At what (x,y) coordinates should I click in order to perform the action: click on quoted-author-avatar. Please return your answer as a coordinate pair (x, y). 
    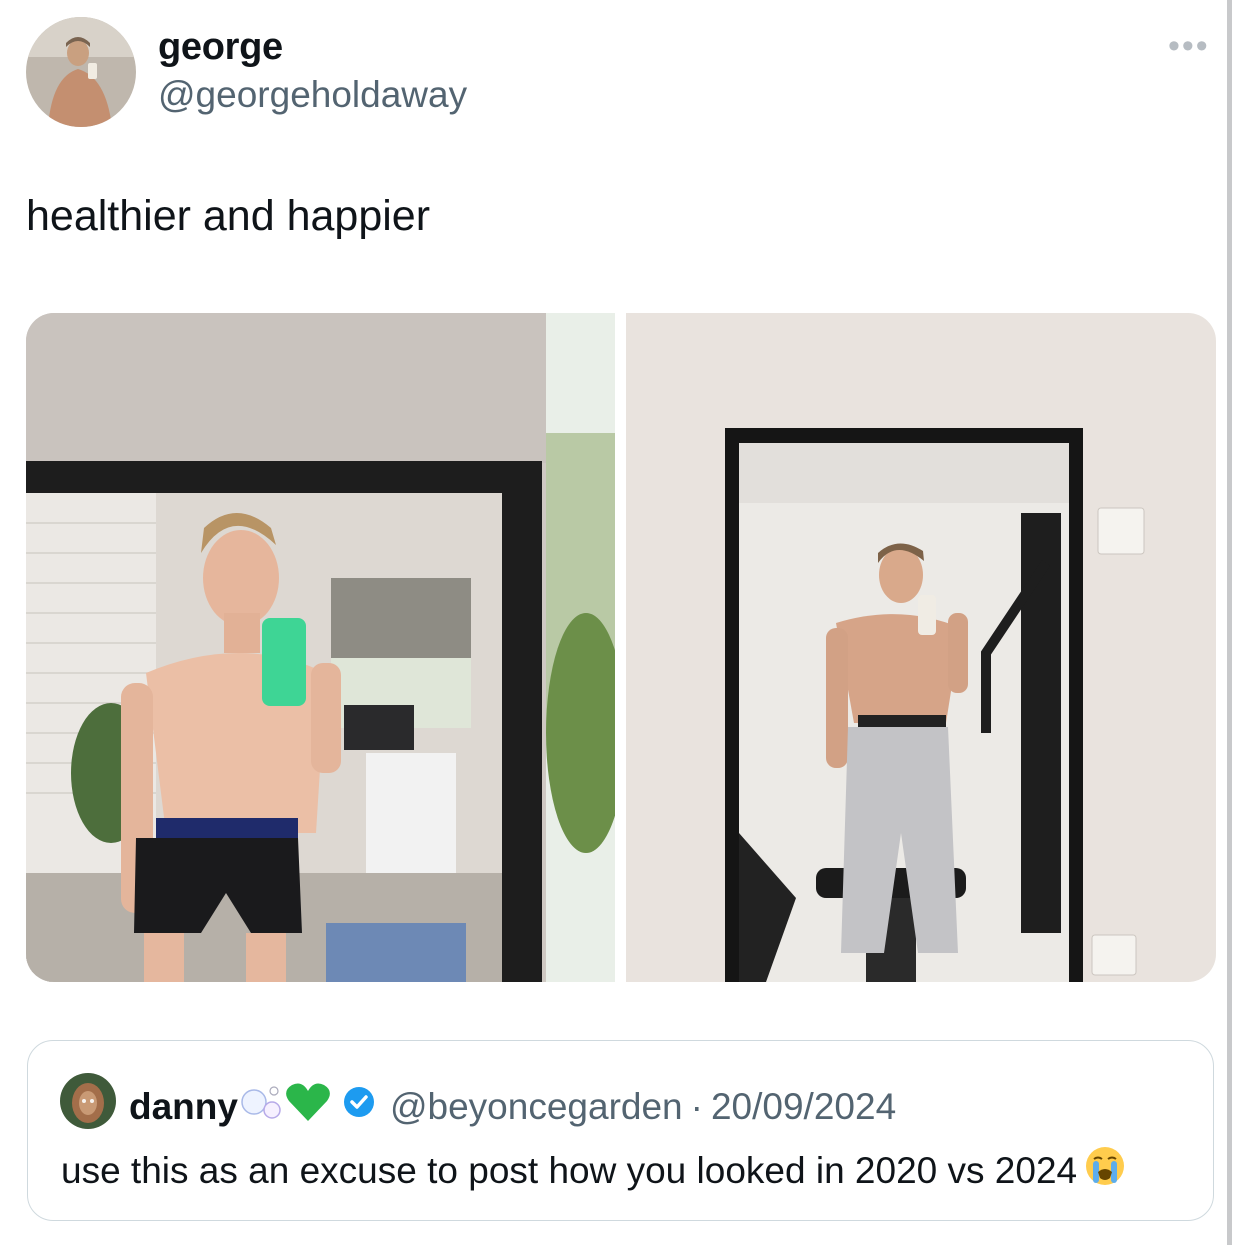
    Looking at the image, I should click on (88, 1101).